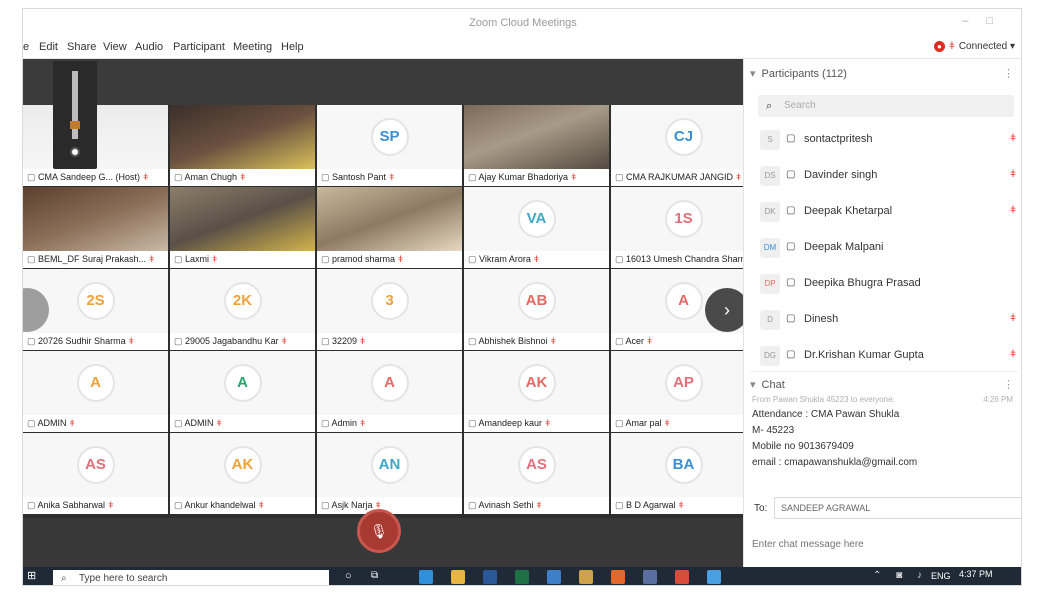  What do you see at coordinates (884, 73) in the screenshot?
I see `participants-header: ▾ Participants (112) ⋮` at bounding box center [884, 73].